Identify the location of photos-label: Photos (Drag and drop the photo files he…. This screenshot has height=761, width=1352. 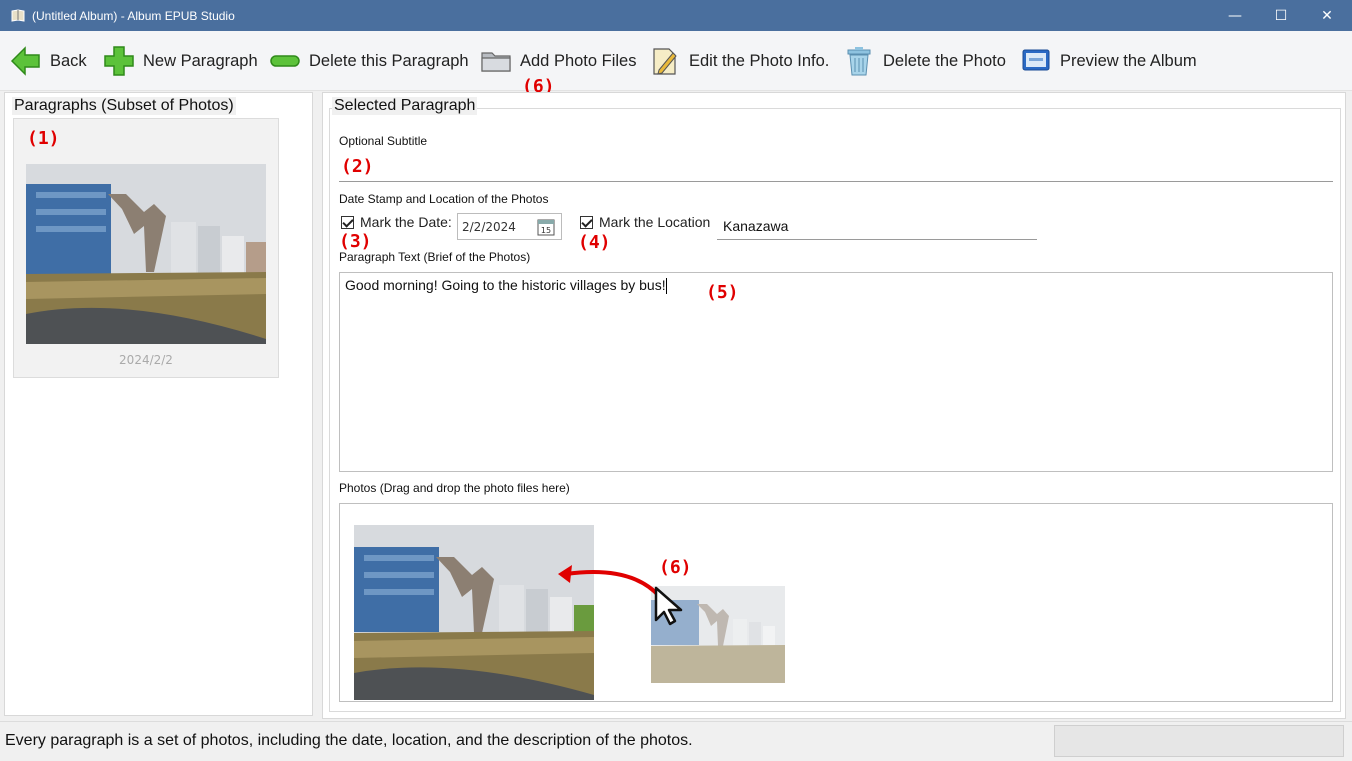
(454, 488).